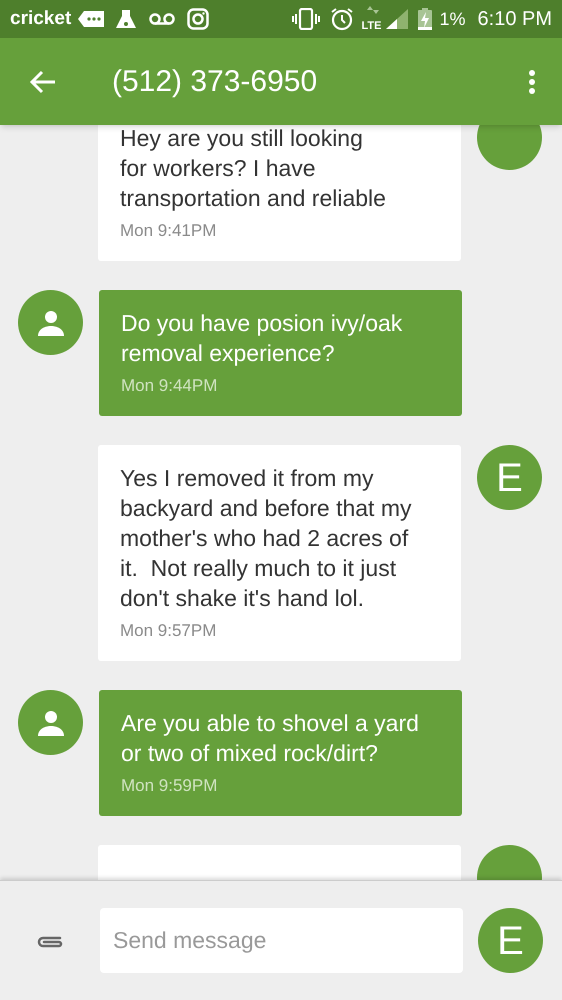 The width and height of the screenshot is (562, 1000). What do you see at coordinates (253, 169) in the screenshot?
I see `message-text: Hey are you still looking for workers? I have transportation and reliable` at bounding box center [253, 169].